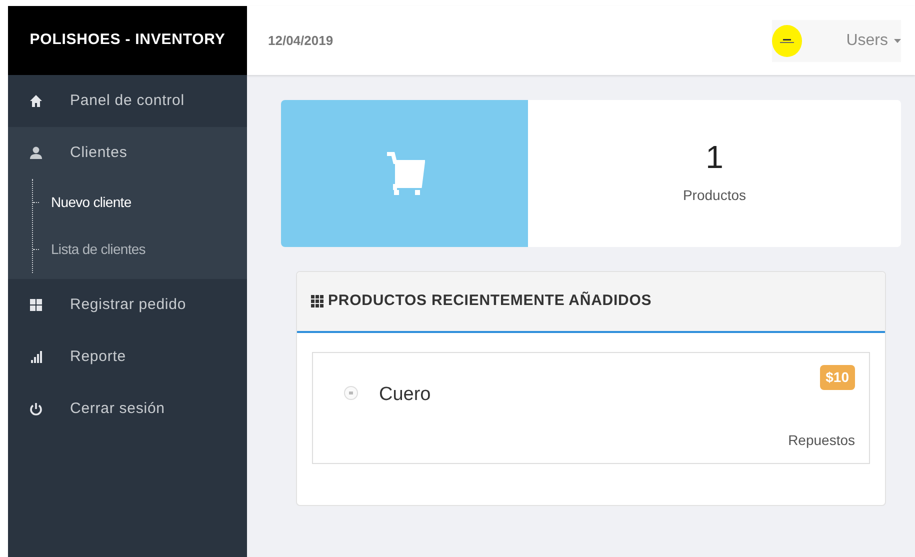 Image resolution: width=915 pixels, height=557 pixels. What do you see at coordinates (127, 305) in the screenshot?
I see `nav-item: Registrar pedido` at bounding box center [127, 305].